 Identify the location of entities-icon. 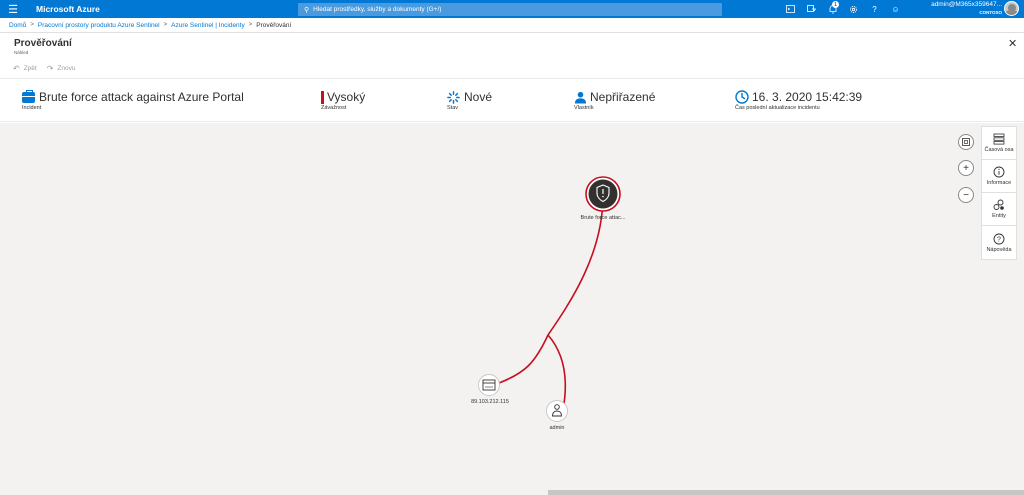
(998, 204).